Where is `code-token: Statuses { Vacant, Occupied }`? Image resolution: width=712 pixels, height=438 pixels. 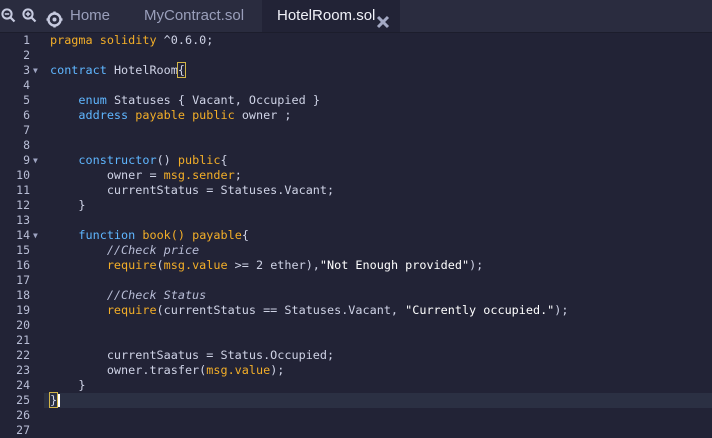
code-token: Statuses { Vacant, Occupied } is located at coordinates (216, 100).